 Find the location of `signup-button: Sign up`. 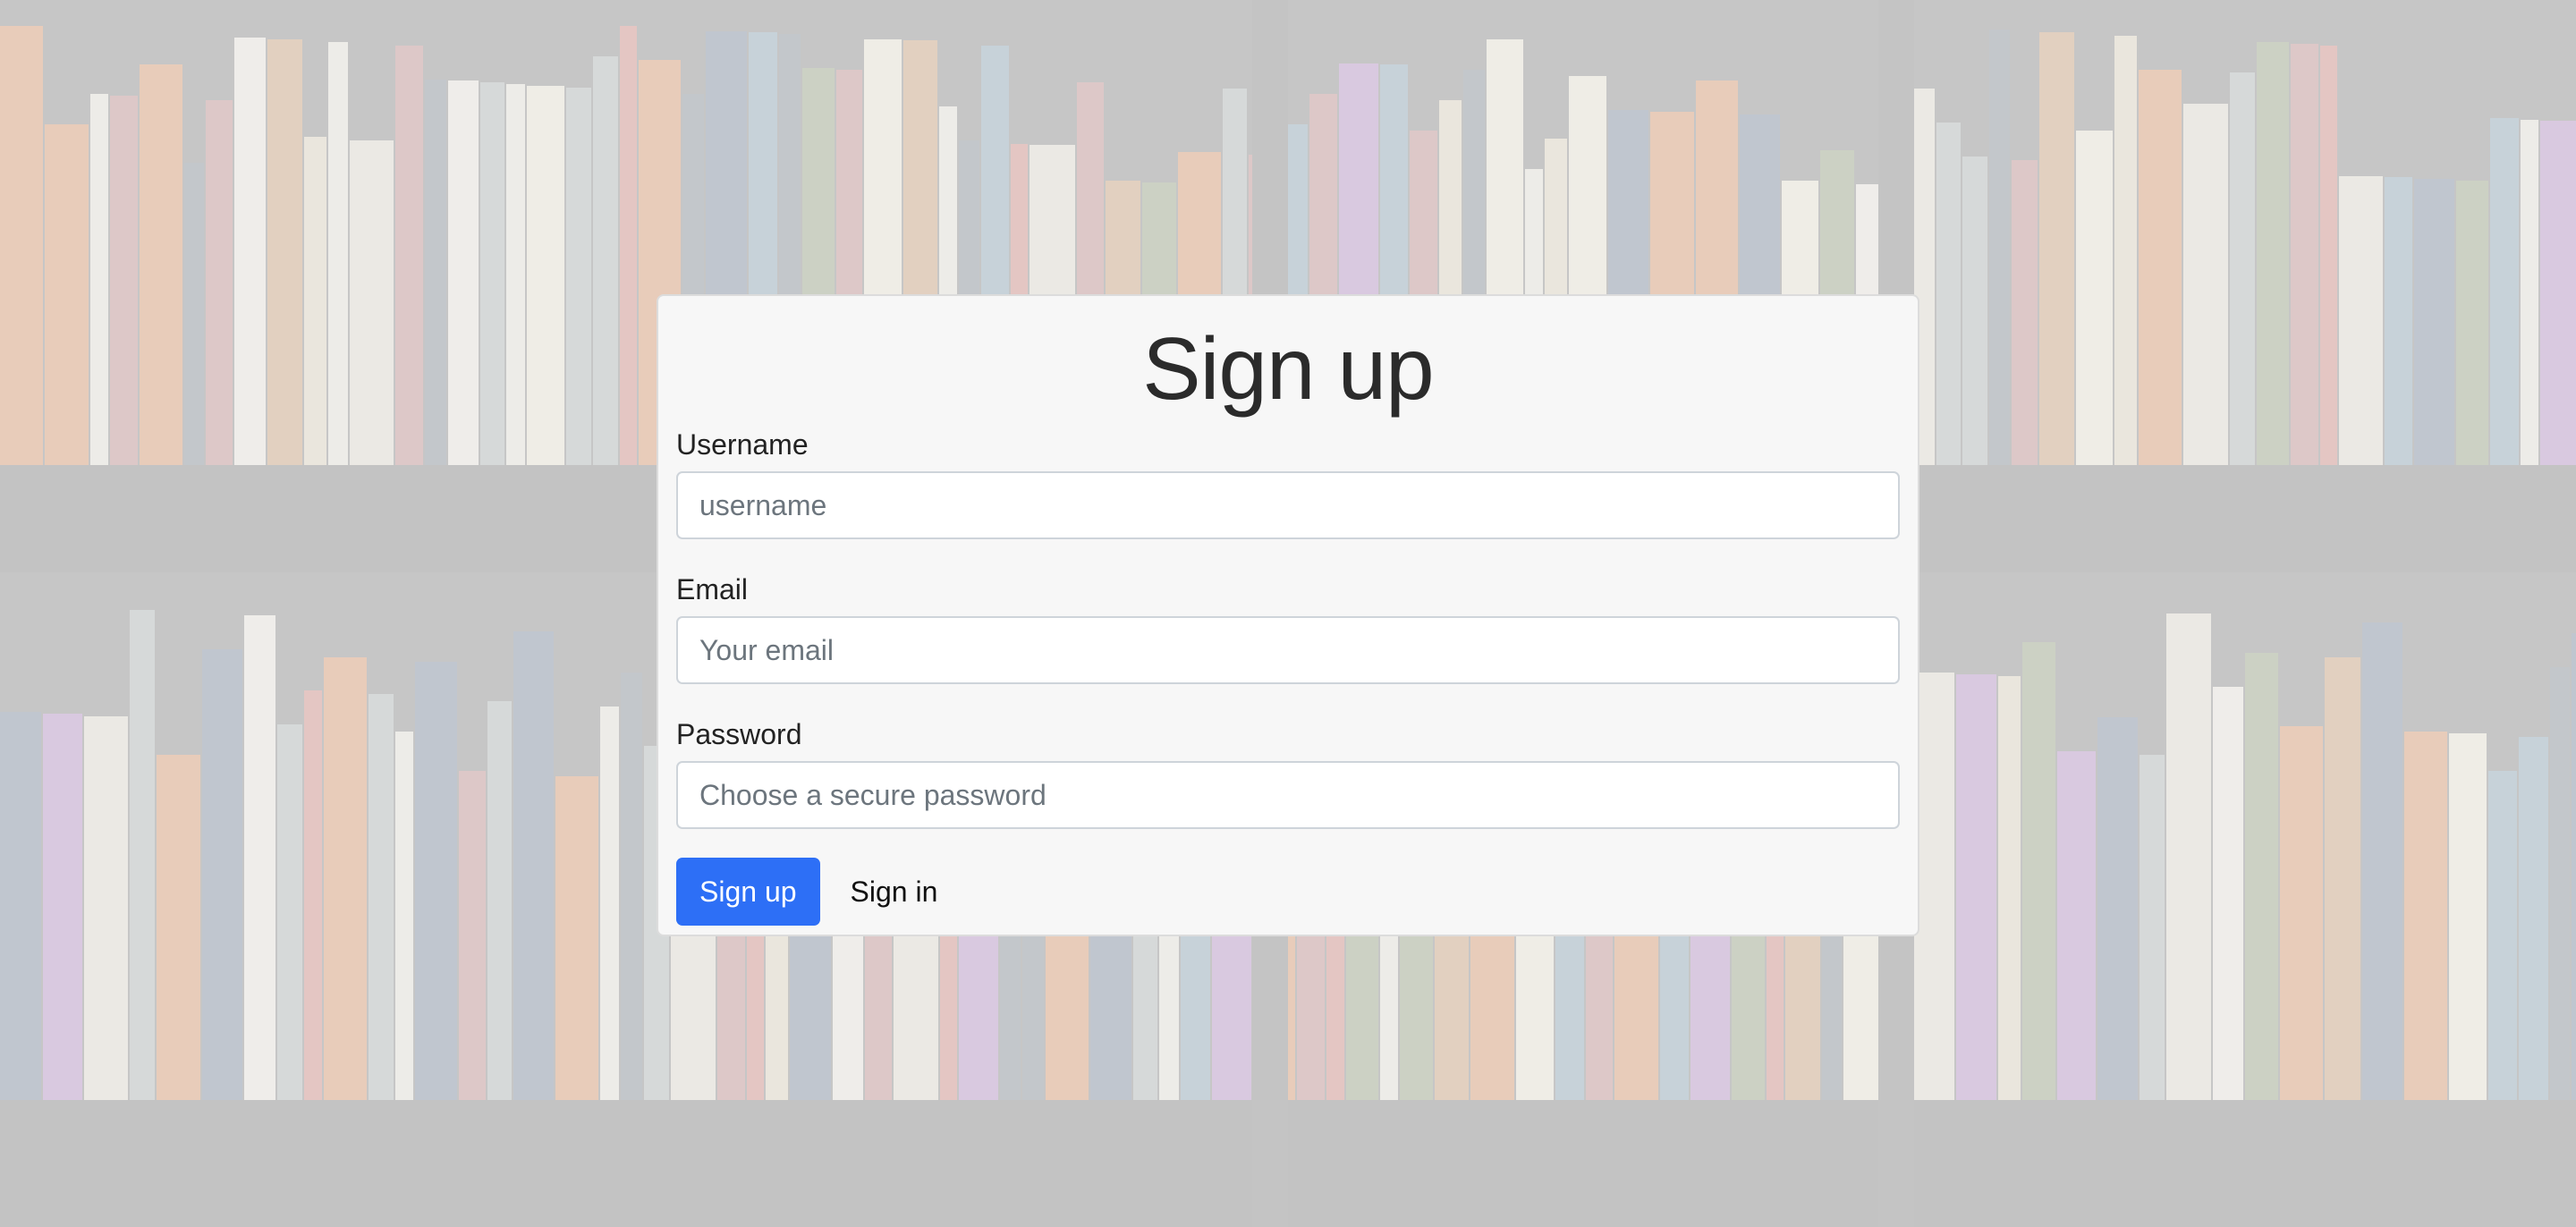

signup-button: Sign up is located at coordinates (748, 892).